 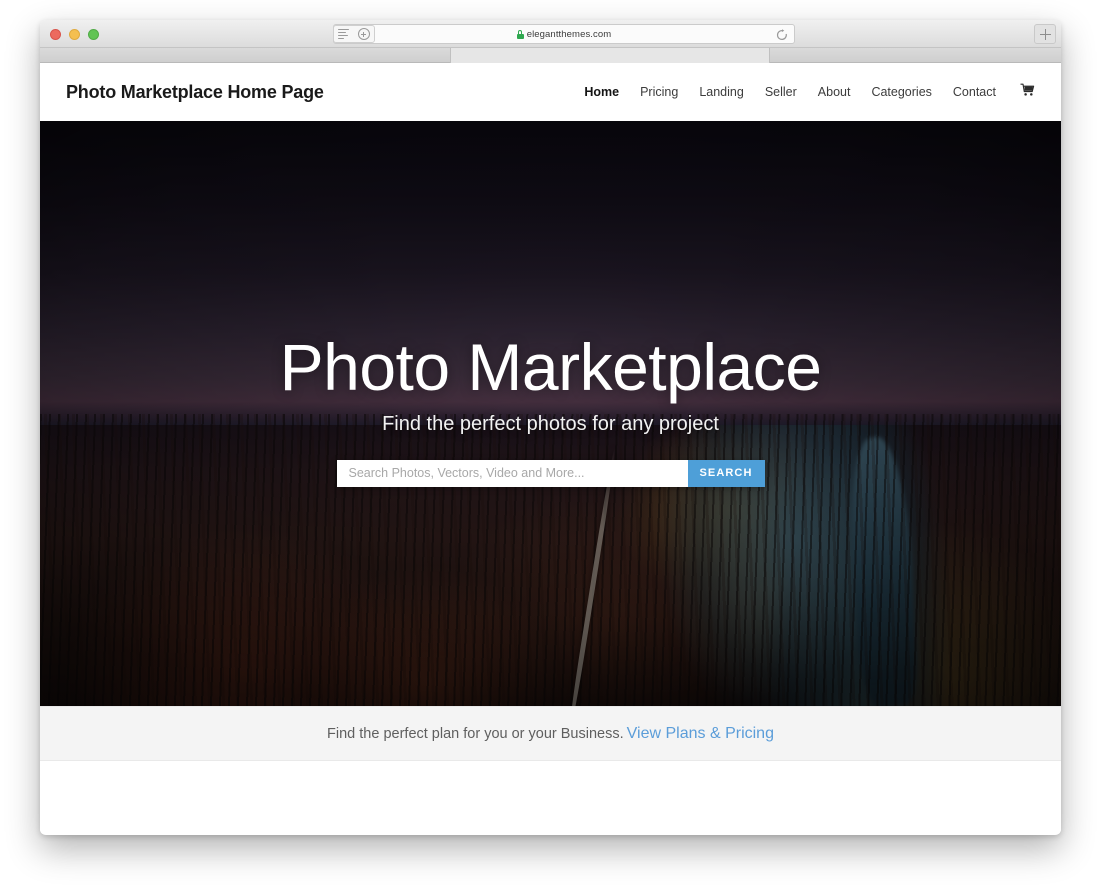 What do you see at coordinates (520, 34) in the screenshot?
I see `lock-icon` at bounding box center [520, 34].